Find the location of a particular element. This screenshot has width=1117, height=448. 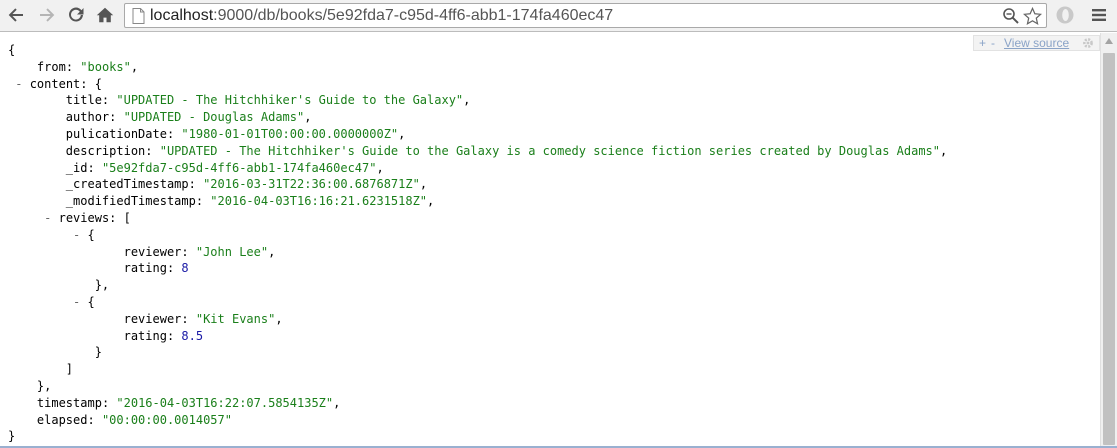

zoom-icon is located at coordinates (1011, 16).